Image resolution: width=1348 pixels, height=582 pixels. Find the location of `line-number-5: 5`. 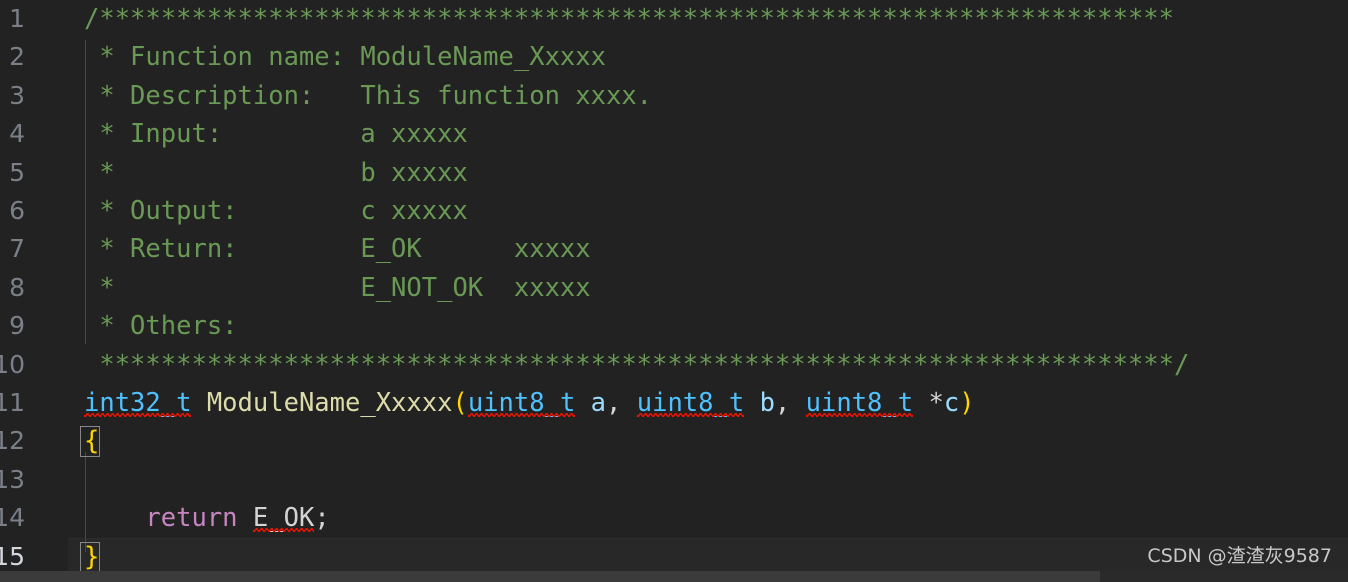

line-number-5: 5 is located at coordinates (12, 173).